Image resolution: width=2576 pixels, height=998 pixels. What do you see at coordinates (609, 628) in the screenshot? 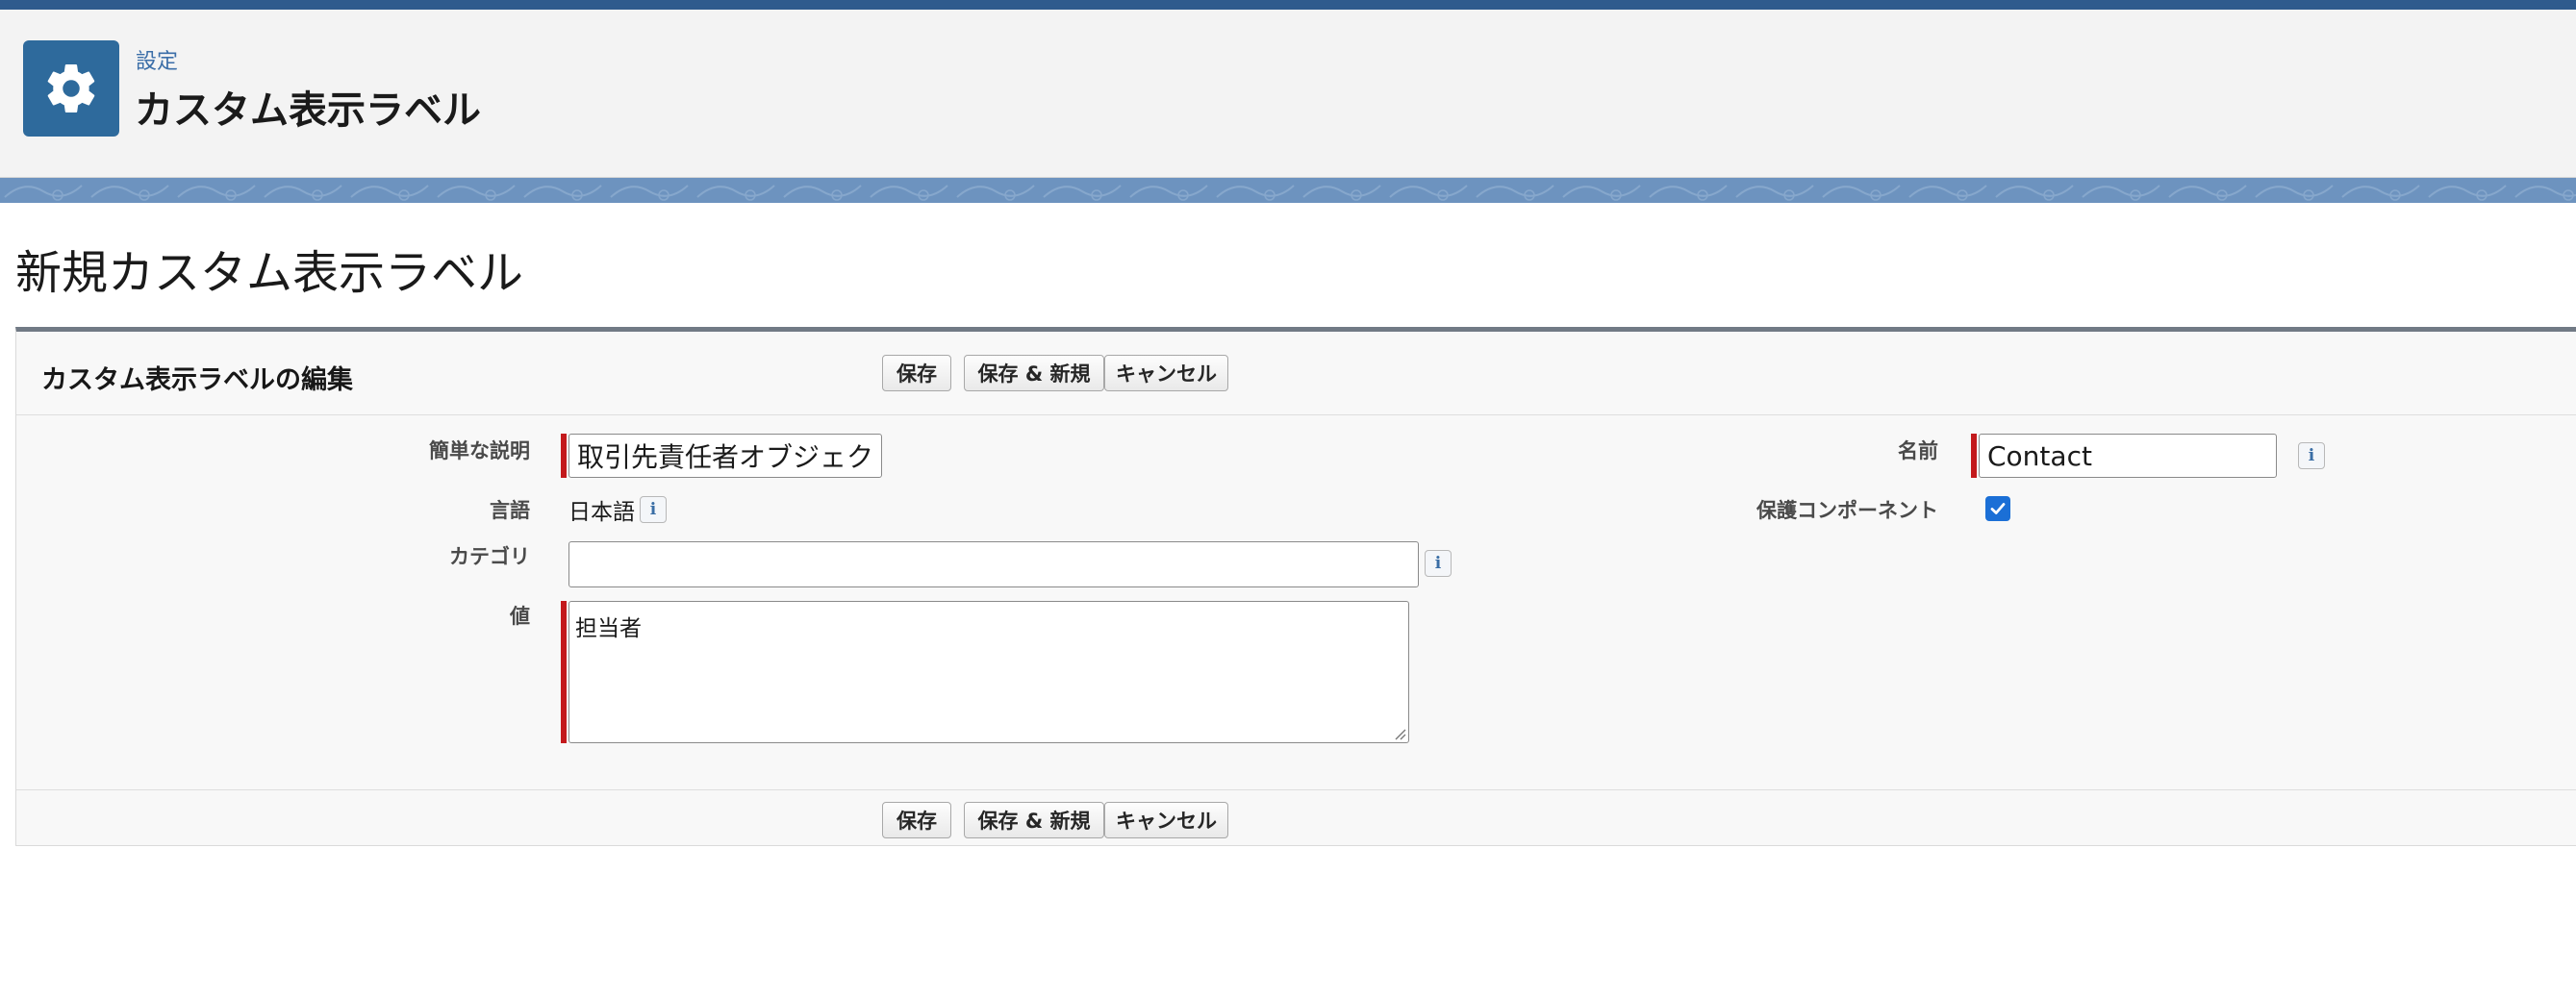
I see `value-text: 担当者` at bounding box center [609, 628].